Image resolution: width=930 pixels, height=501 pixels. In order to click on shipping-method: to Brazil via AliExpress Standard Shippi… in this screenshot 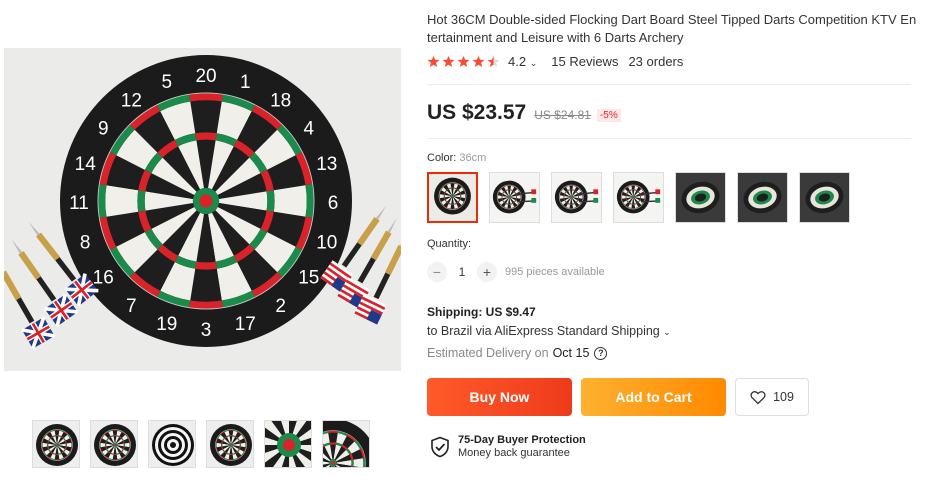, I will do `click(549, 331)`.